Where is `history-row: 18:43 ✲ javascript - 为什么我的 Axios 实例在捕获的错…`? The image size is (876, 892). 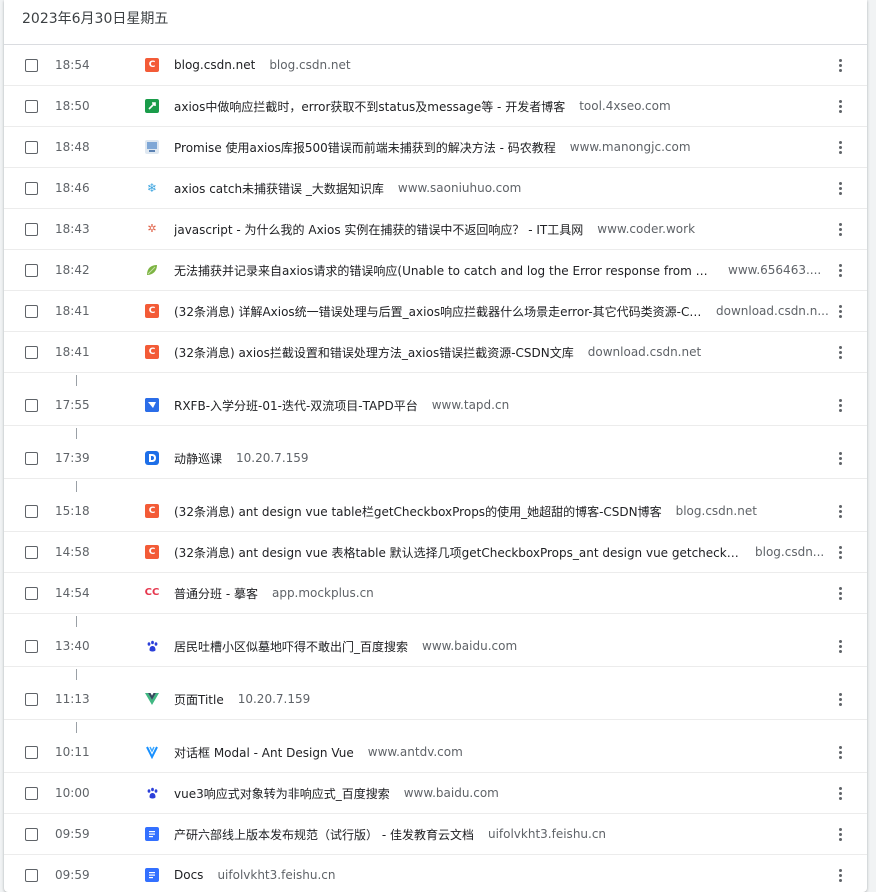
history-row: 18:43 ✲ javascript - 为什么我的 Axios 实例在捕获的错… is located at coordinates (435, 229).